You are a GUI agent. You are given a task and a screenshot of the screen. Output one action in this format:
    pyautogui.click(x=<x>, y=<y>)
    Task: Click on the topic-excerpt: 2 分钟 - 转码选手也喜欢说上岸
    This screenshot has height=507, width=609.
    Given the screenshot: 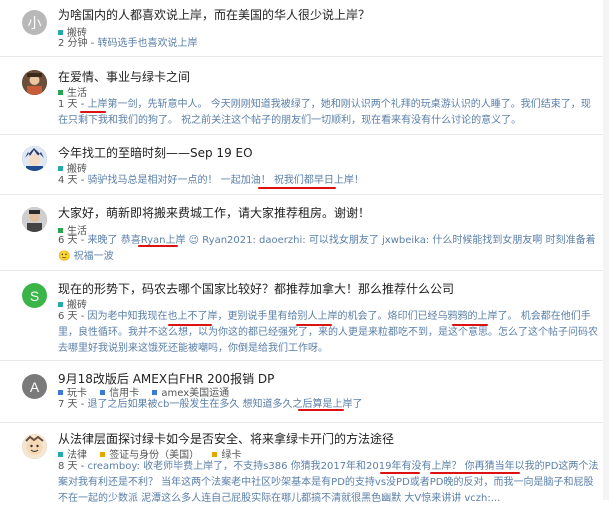 What is the action you would take?
    pyautogui.click(x=328, y=44)
    